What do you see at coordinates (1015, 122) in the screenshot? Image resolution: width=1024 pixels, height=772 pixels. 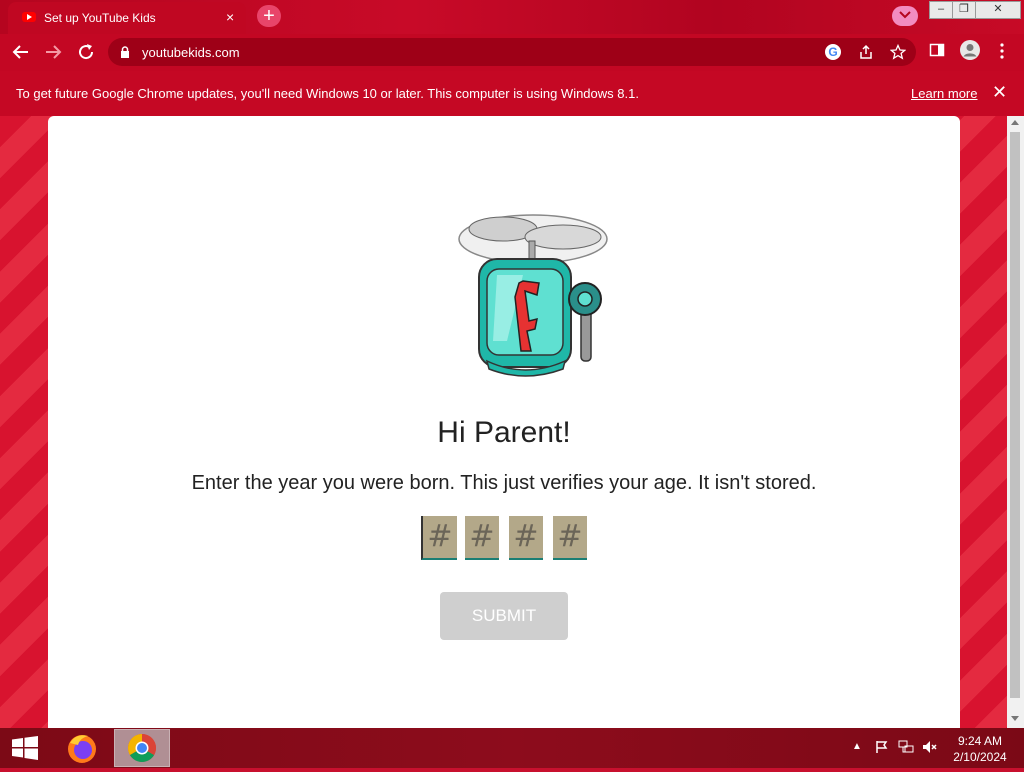 I see `scroll-up-arrow-icon` at bounding box center [1015, 122].